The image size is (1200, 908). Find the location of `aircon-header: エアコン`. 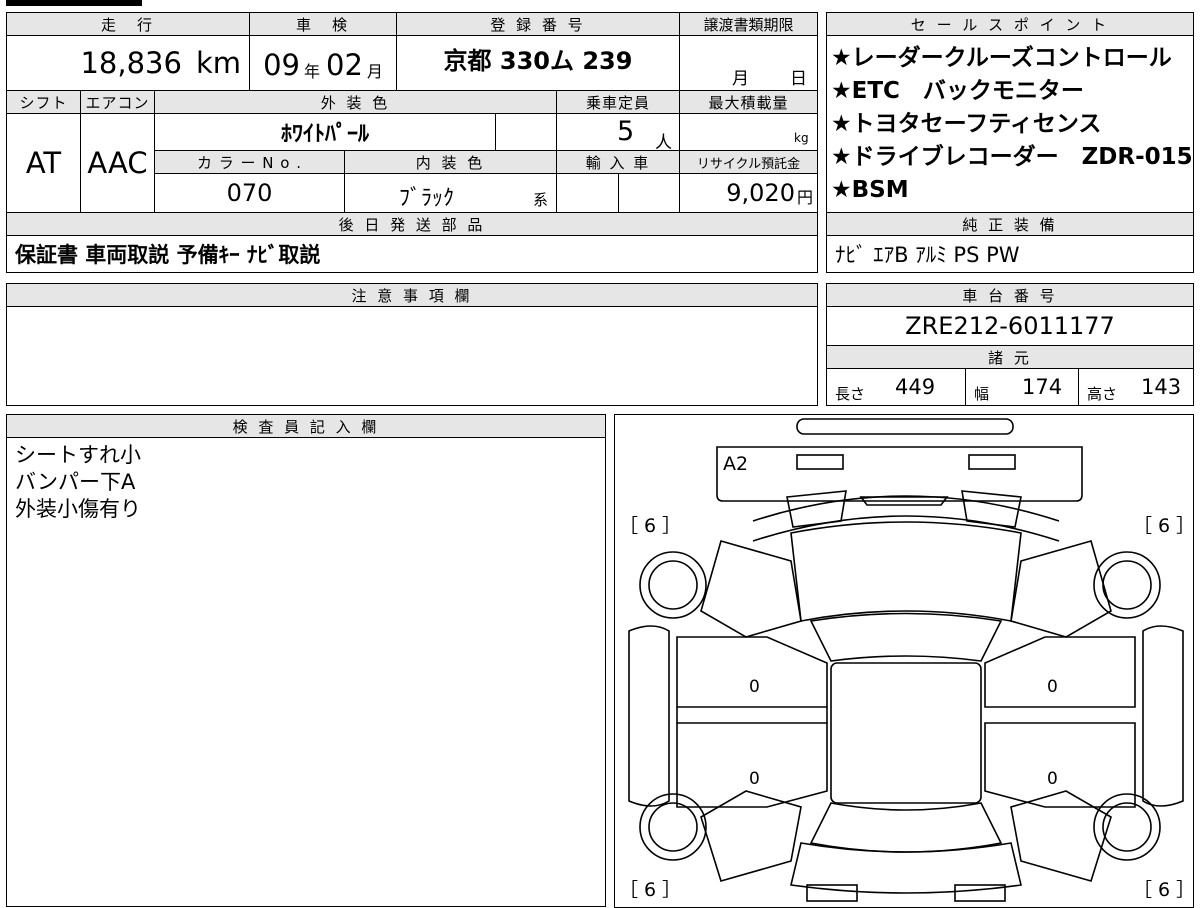

aircon-header: エアコン is located at coordinates (117, 102).